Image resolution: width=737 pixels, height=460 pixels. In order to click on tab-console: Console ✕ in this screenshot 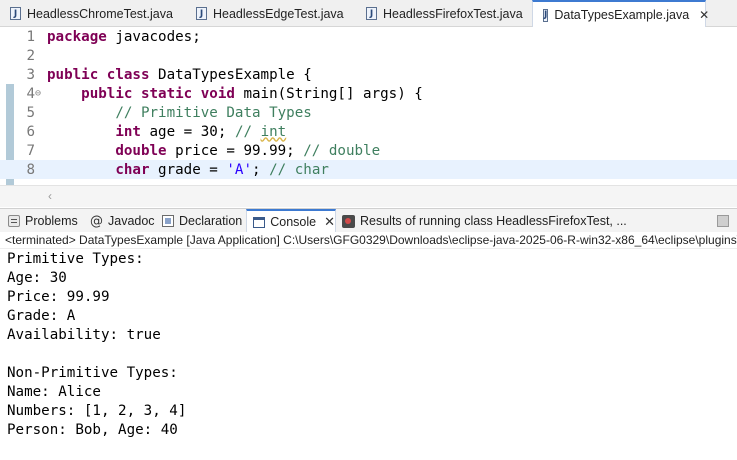, I will do `click(291, 221)`.